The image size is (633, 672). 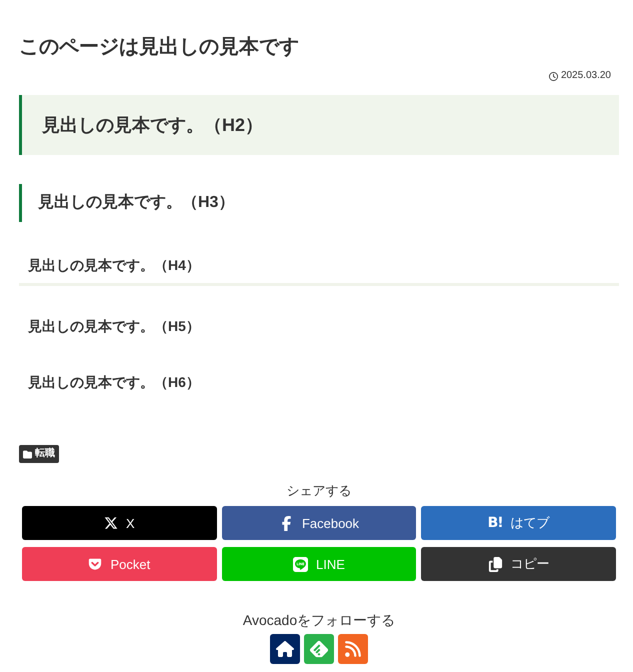 What do you see at coordinates (319, 125) in the screenshot?
I see `heading-h2: 見出しの見本です。（H2）` at bounding box center [319, 125].